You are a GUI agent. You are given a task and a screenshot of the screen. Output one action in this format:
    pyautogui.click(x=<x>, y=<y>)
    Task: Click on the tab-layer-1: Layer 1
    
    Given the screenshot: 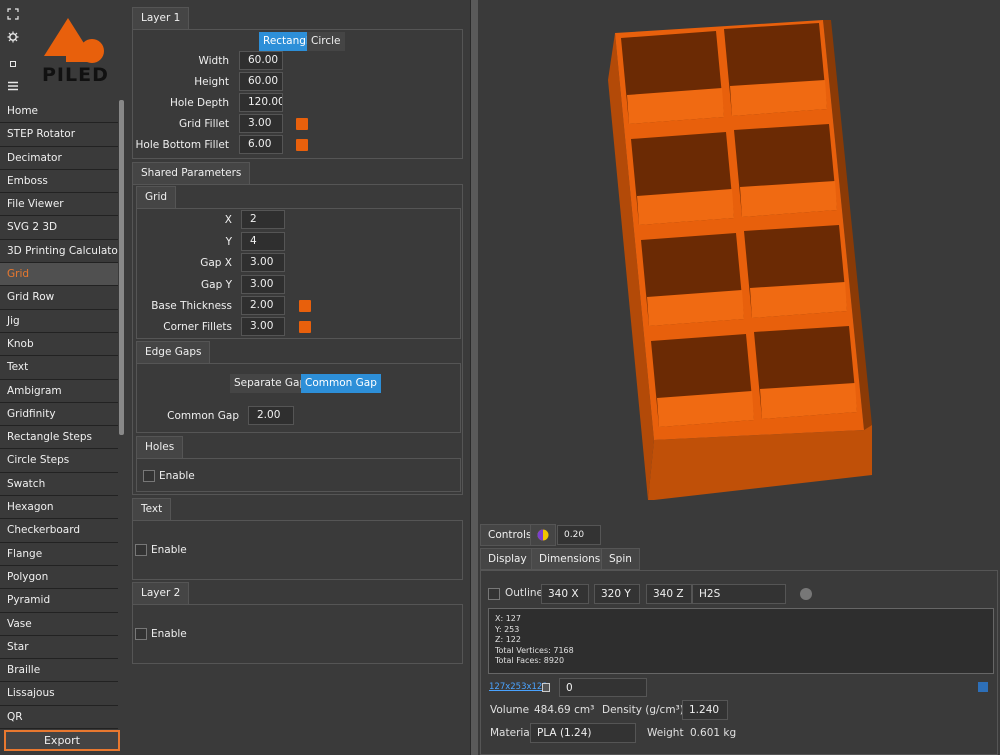 What is the action you would take?
    pyautogui.click(x=161, y=18)
    